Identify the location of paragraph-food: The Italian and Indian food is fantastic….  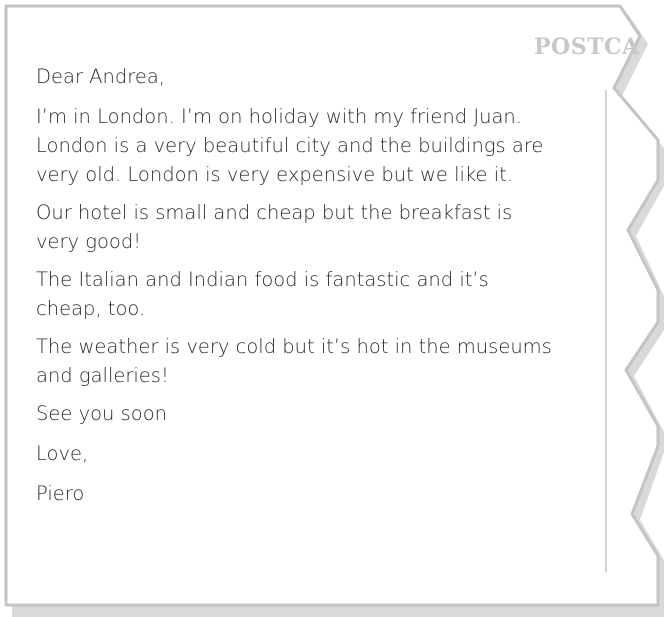
(262, 294).